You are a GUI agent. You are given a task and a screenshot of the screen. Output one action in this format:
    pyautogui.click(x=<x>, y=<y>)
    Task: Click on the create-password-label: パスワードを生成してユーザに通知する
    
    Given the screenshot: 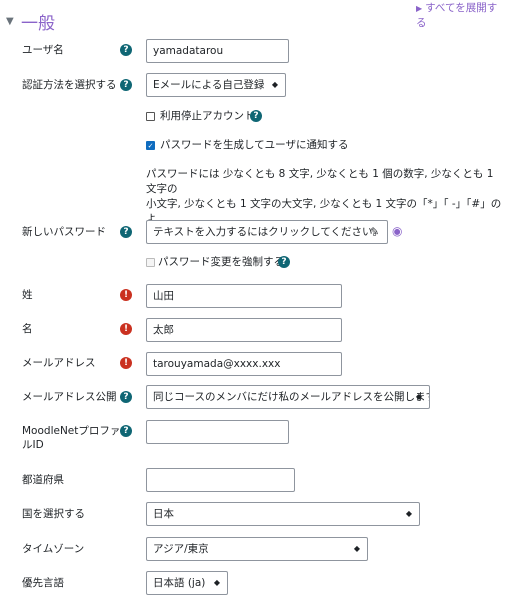 What is the action you would take?
    pyautogui.click(x=254, y=145)
    